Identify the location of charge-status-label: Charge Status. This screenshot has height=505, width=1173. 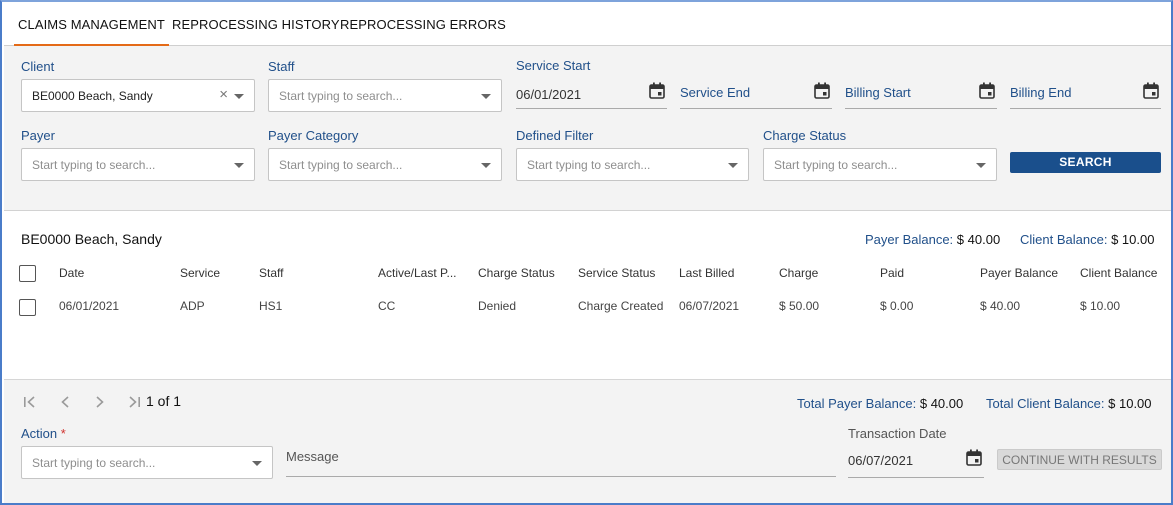
(805, 135).